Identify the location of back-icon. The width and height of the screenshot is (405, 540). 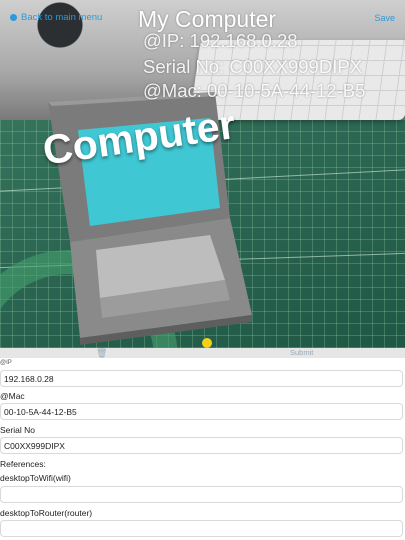
(13, 17).